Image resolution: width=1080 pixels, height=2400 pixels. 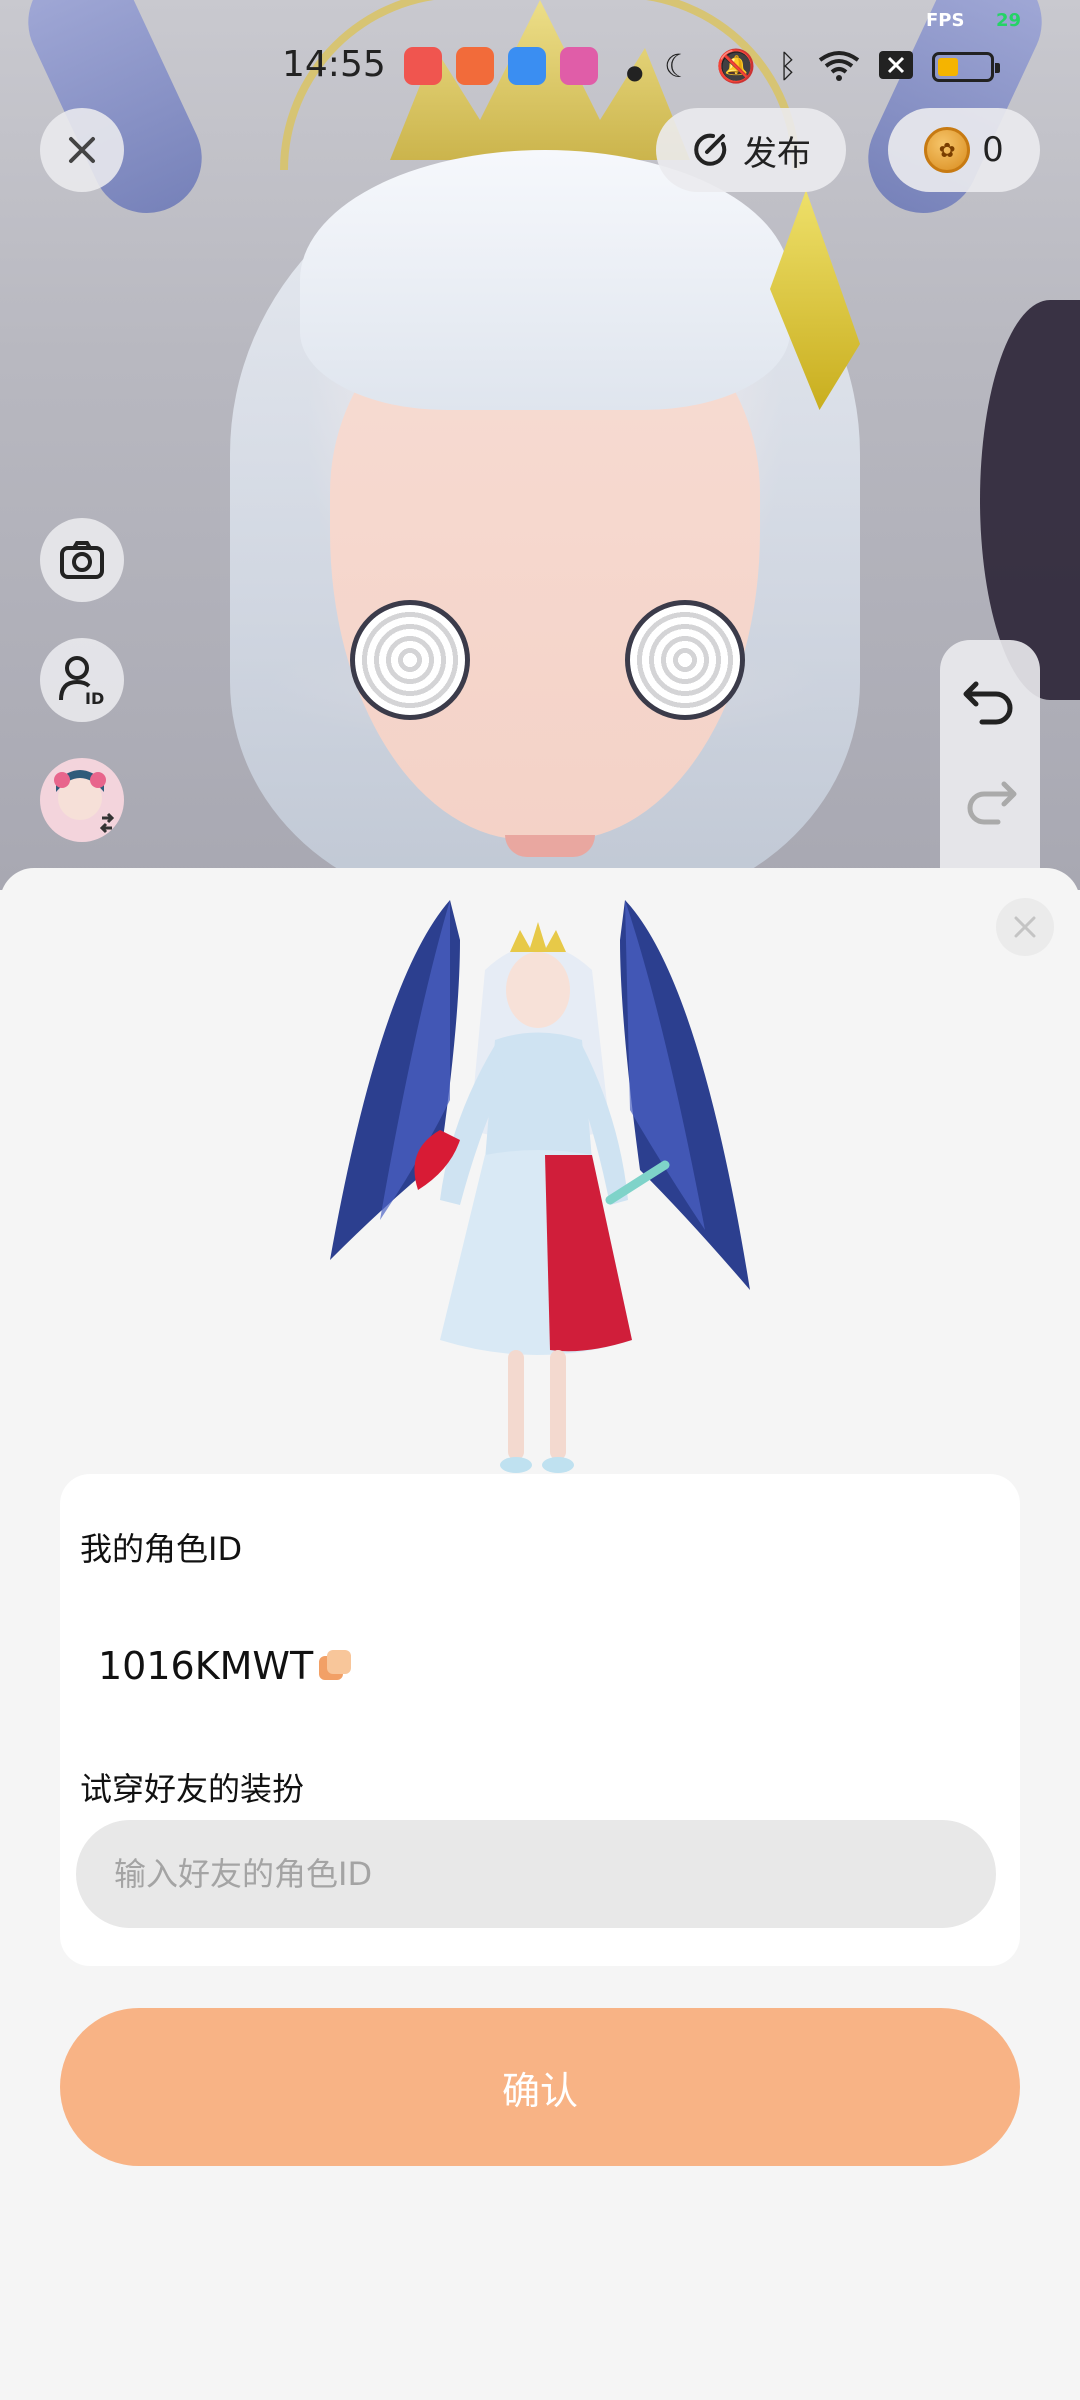 I want to click on switch-avatar-button, so click(x=82, y=800).